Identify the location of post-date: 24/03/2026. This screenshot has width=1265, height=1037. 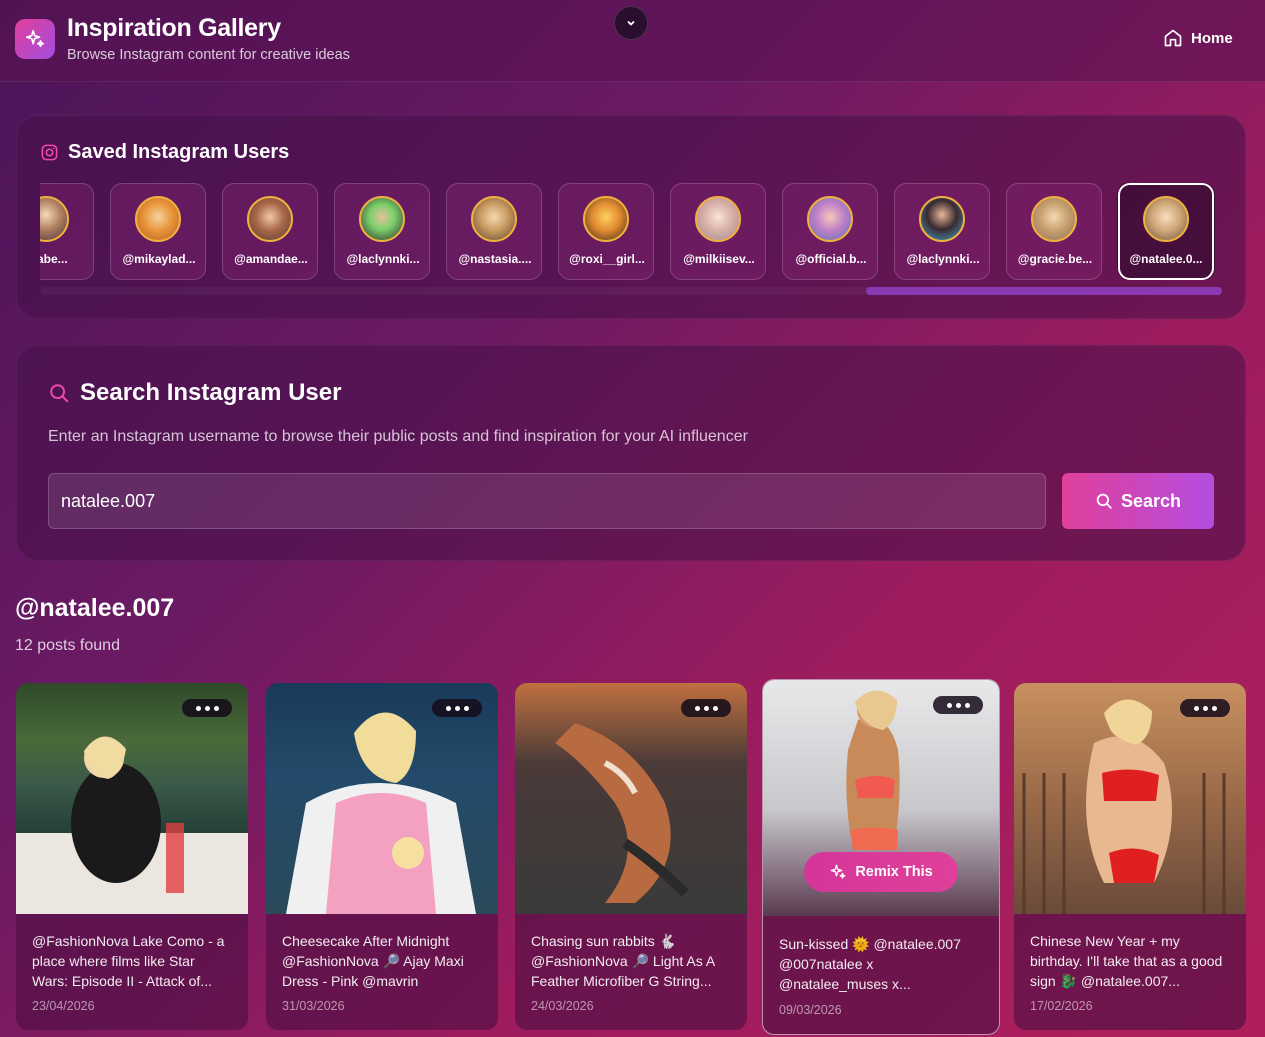
(562, 1006).